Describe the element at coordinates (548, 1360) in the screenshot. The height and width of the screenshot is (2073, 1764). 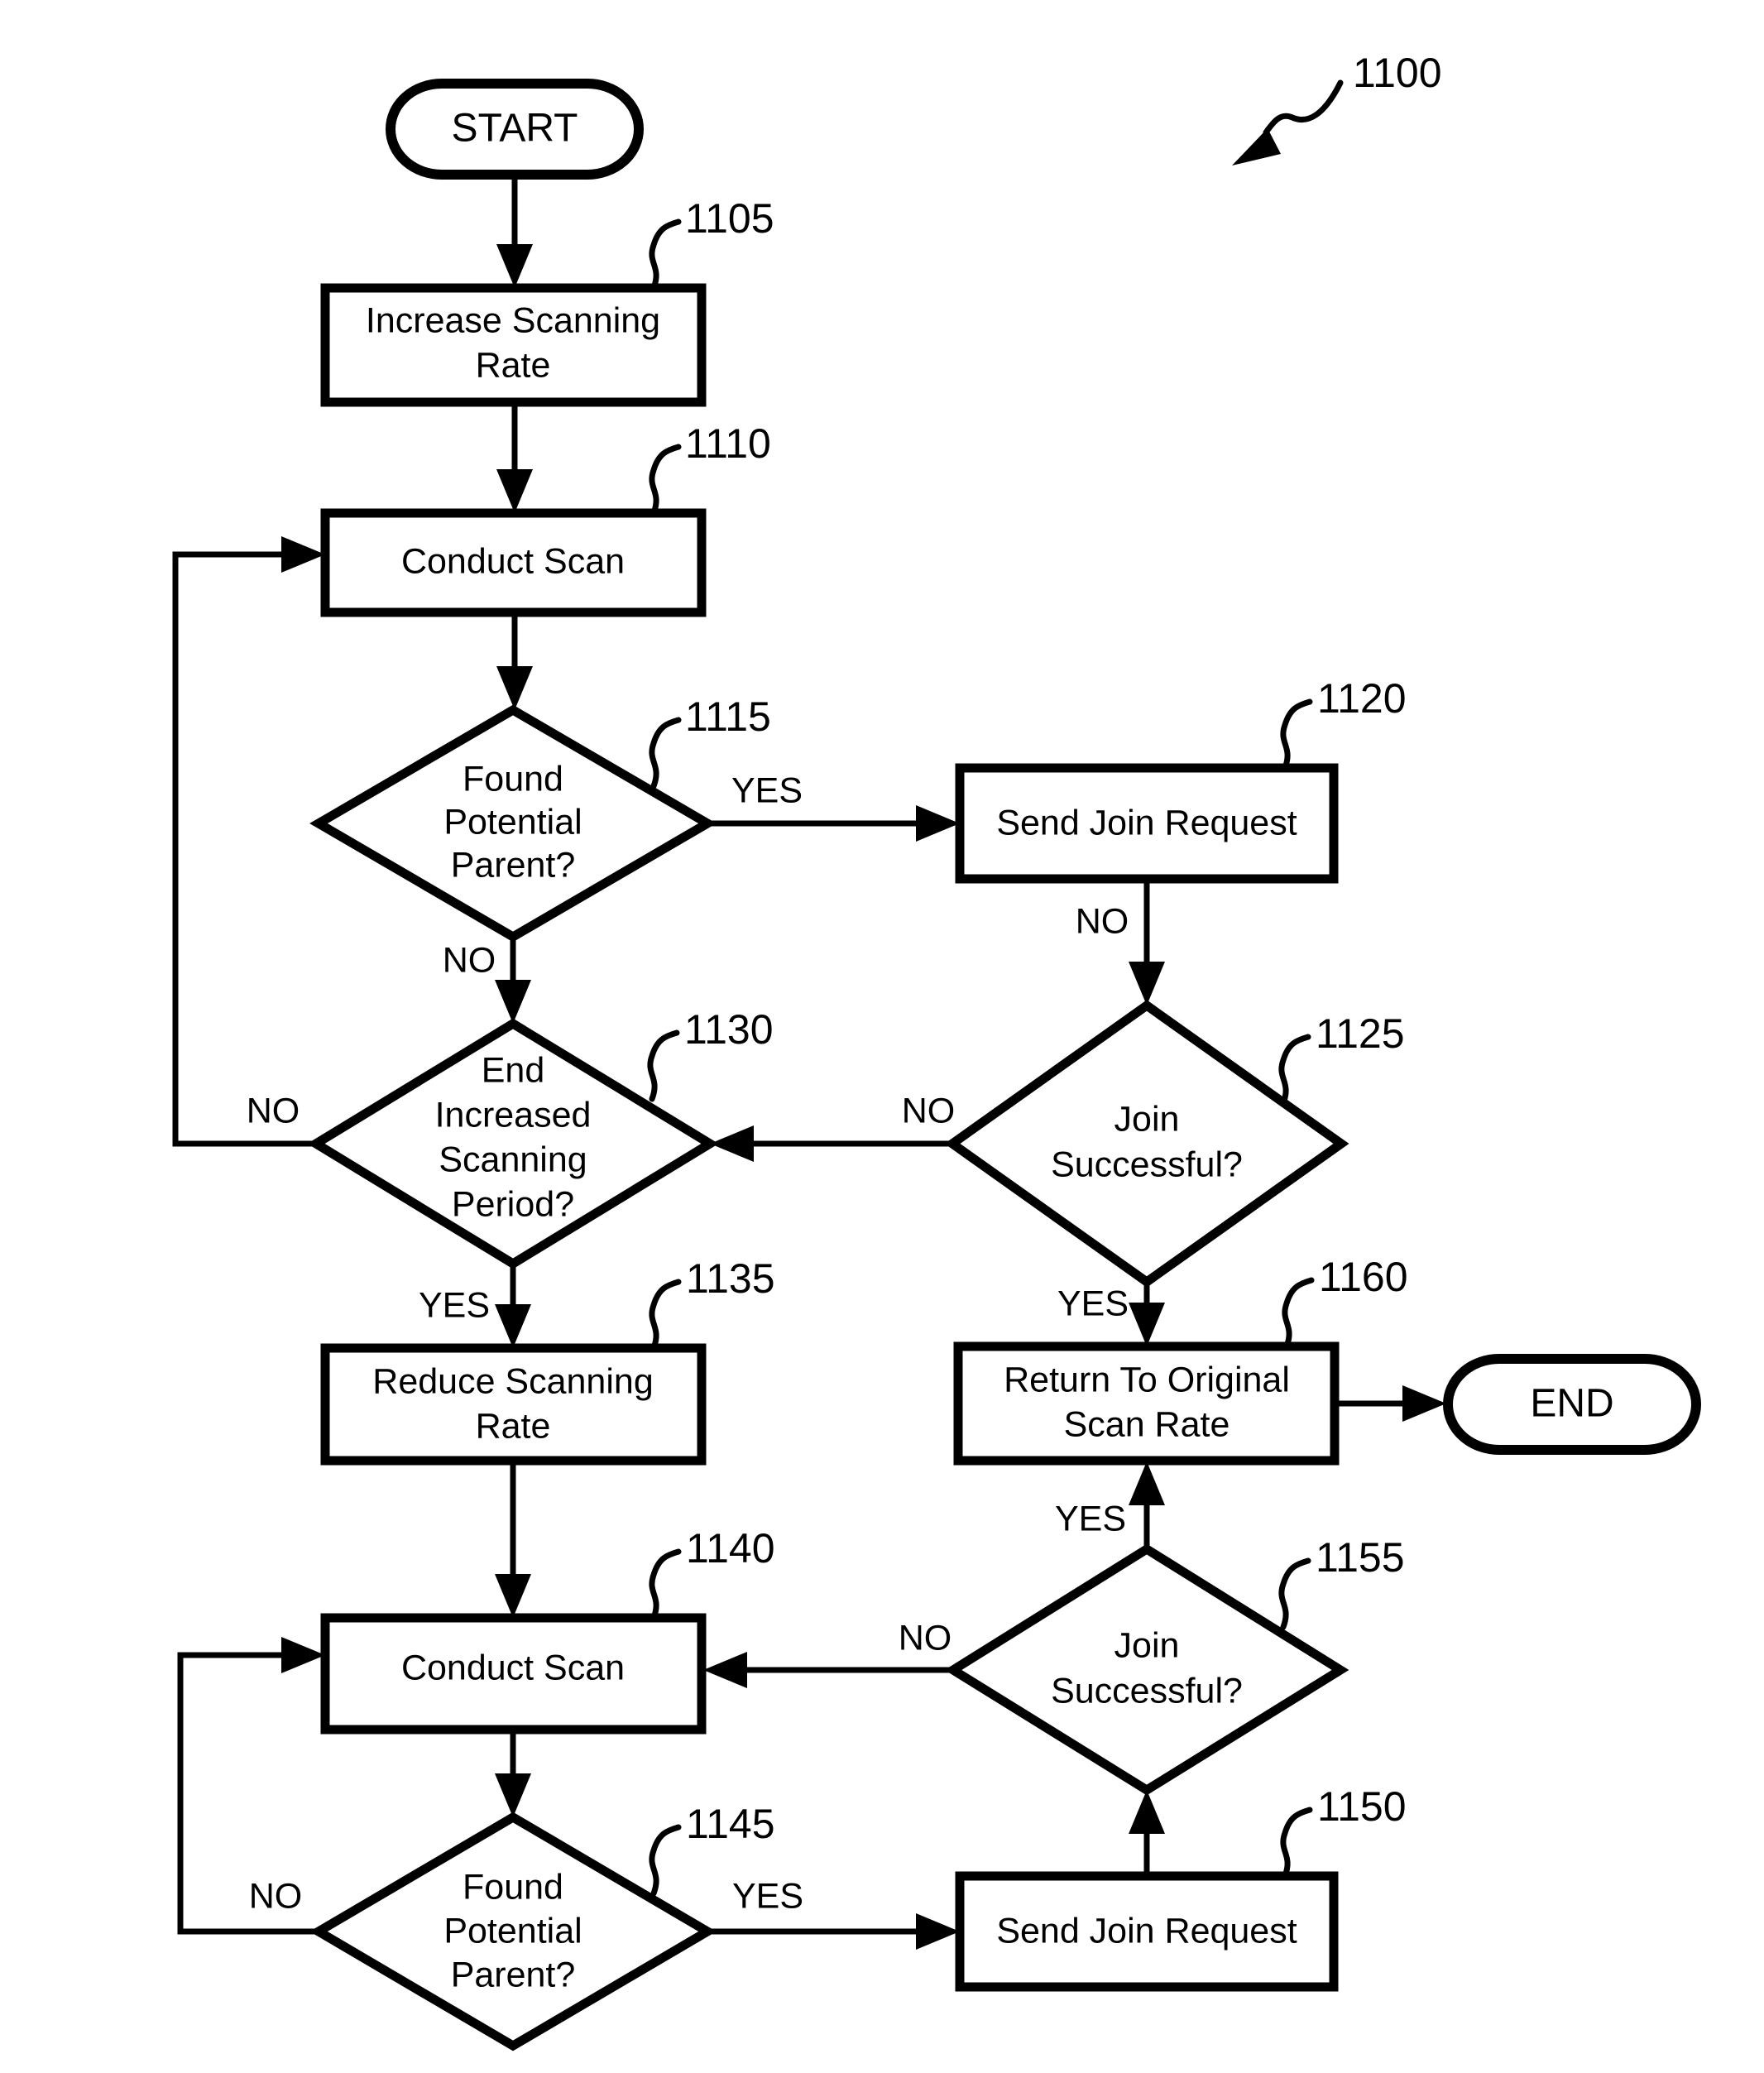
I see `node-1135-reduce-scanning-rate: Reduce Scanning Rate 1135` at that location.